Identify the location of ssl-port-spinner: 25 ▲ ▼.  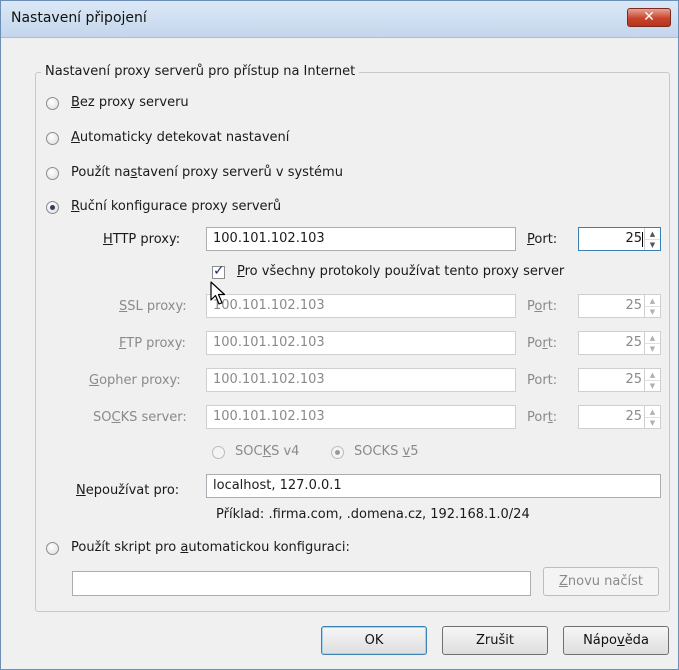
(619, 306).